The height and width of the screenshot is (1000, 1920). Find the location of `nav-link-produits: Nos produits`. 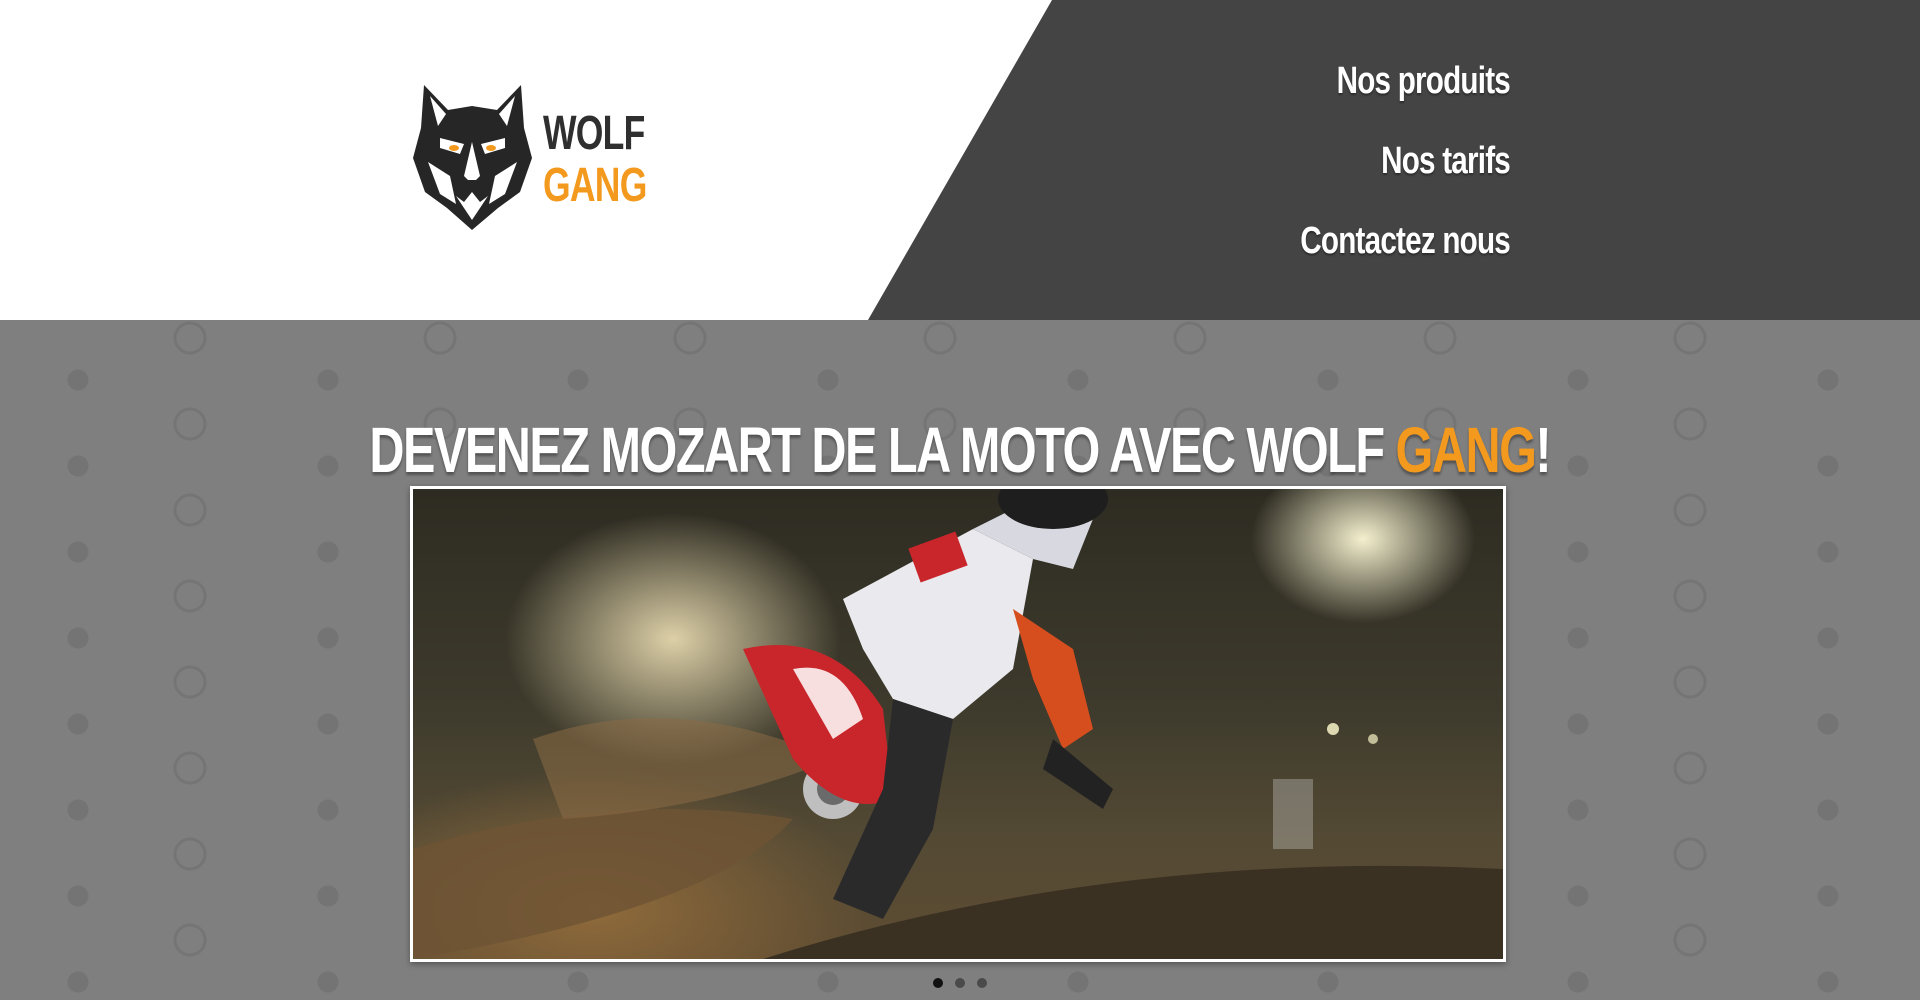

nav-link-produits: Nos produits is located at coordinates (1354, 96).